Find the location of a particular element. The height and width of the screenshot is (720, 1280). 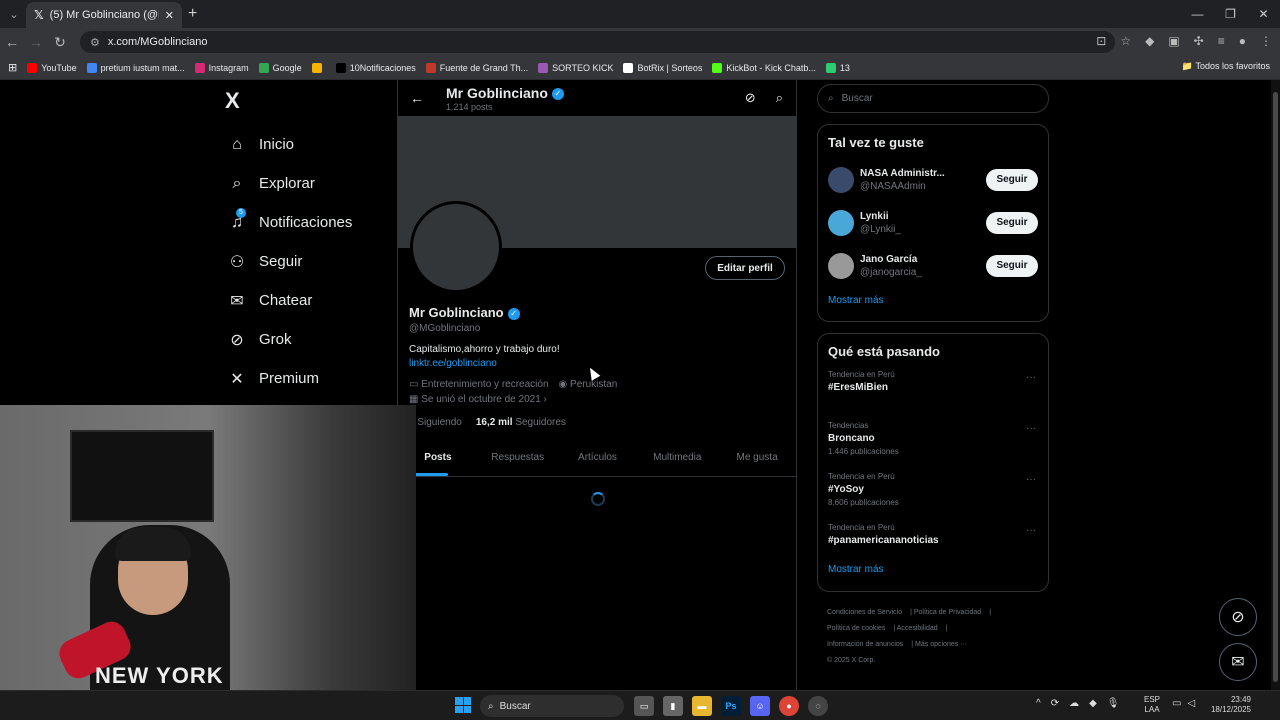

onedrive-icon: ☁ is located at coordinates (1074, 703).